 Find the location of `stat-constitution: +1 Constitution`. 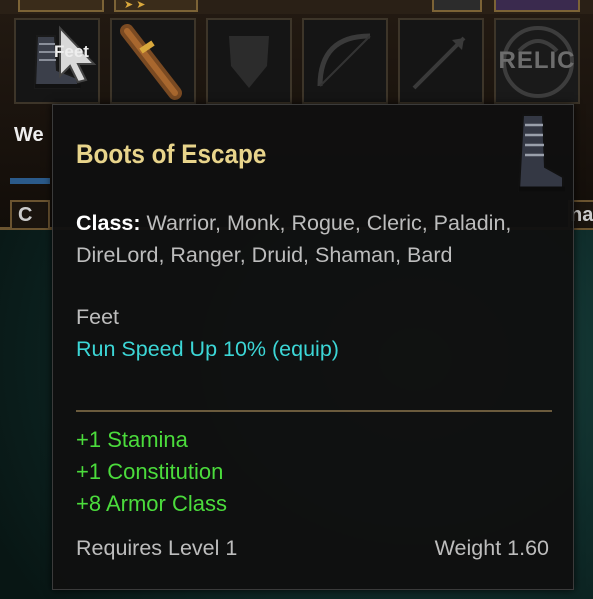

stat-constitution: +1 Constitution is located at coordinates (150, 471).